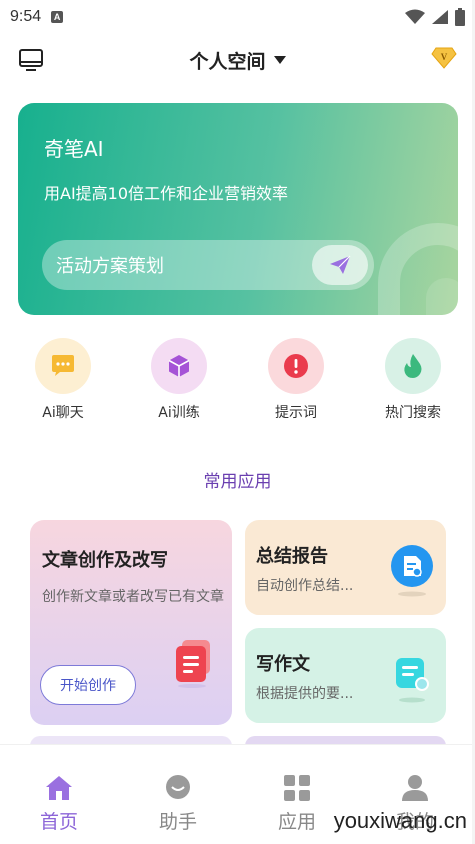 This screenshot has height=844, width=475. What do you see at coordinates (133, 597) in the screenshot?
I see `card-description: 创作新文章或者改写已有文章` at bounding box center [133, 597].